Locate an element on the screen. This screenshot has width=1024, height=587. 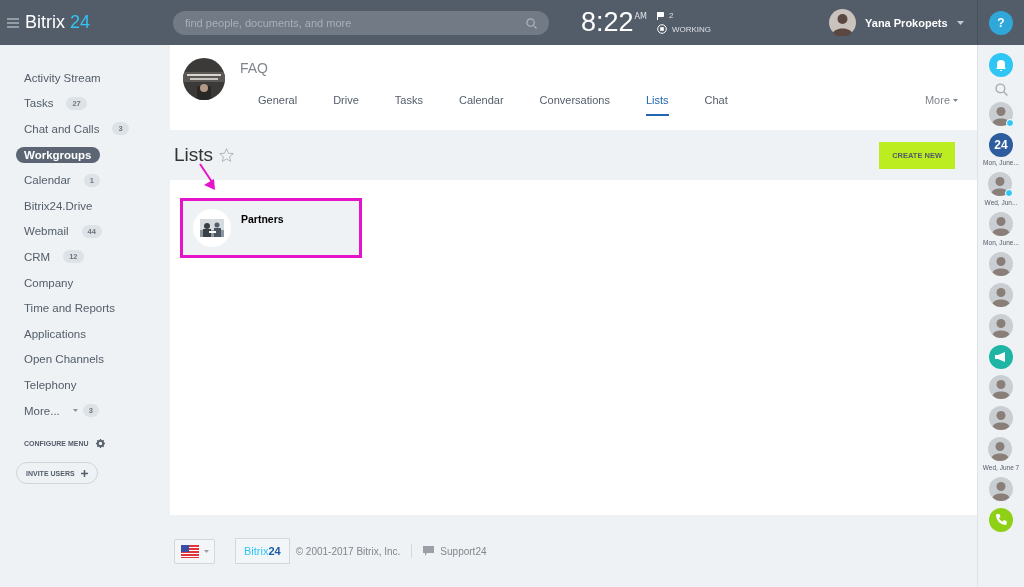
plus-icon is located at coordinates (84, 473).